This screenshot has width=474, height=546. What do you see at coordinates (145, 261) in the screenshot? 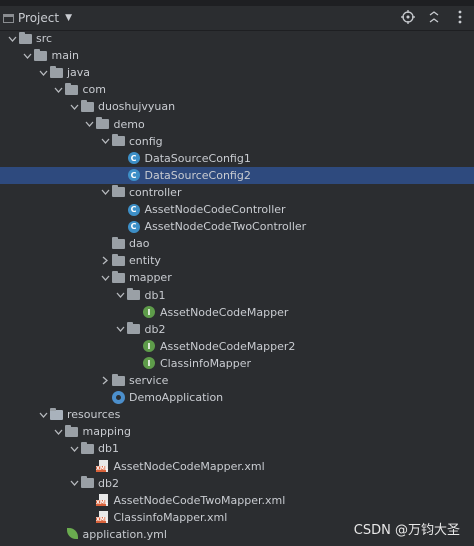
I see `tree-item-label: entity` at bounding box center [145, 261].